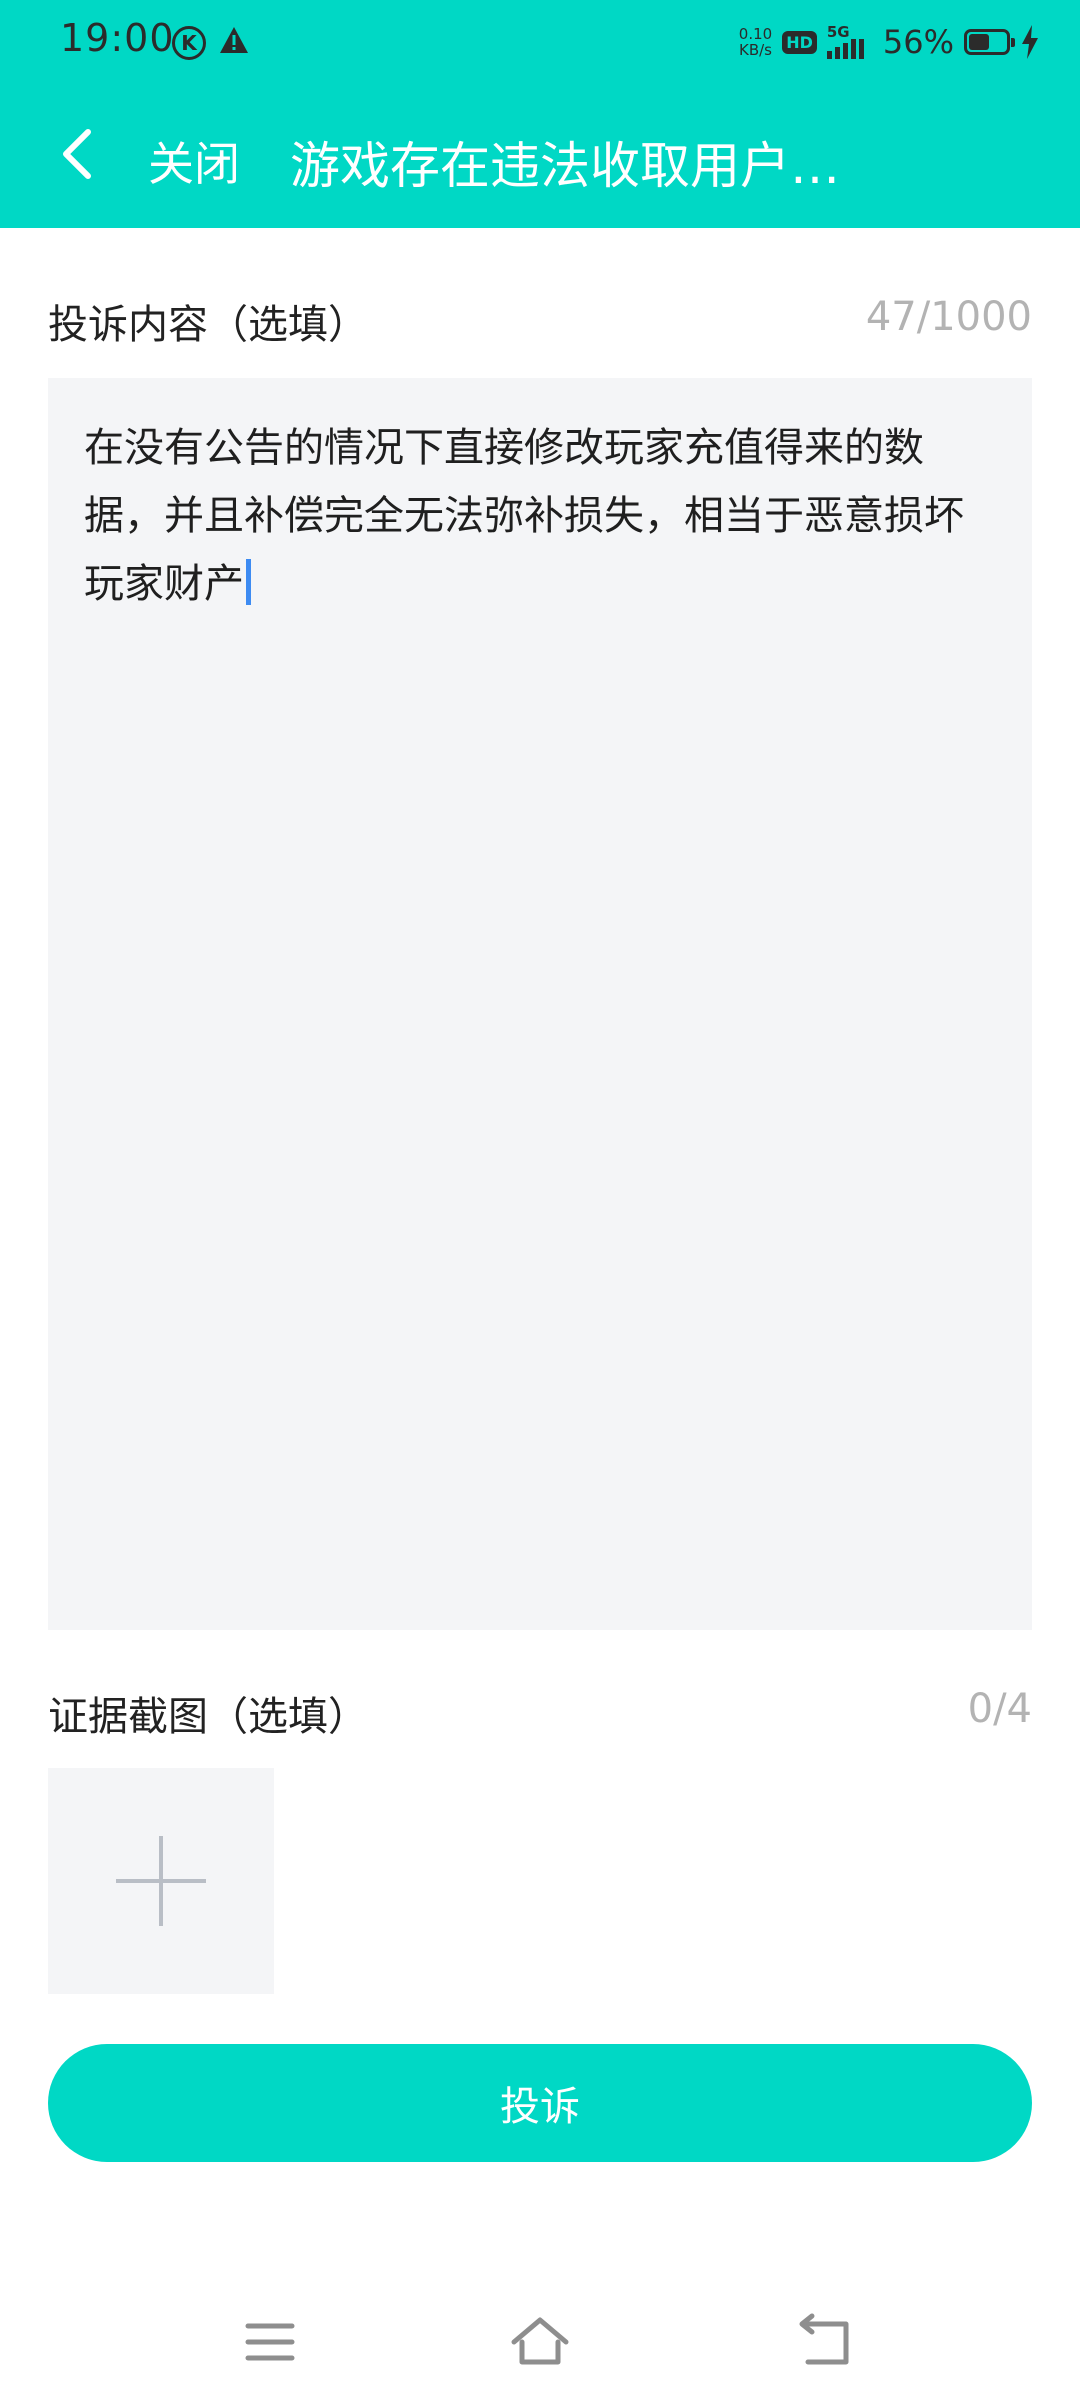 Image resolution: width=1080 pixels, height=2408 pixels. Describe the element at coordinates (799, 42) in the screenshot. I see `hd-icon: HD` at that location.